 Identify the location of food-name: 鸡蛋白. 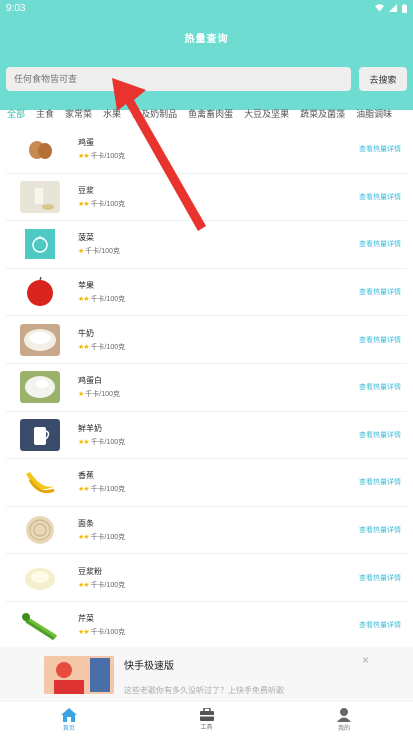
(90, 381).